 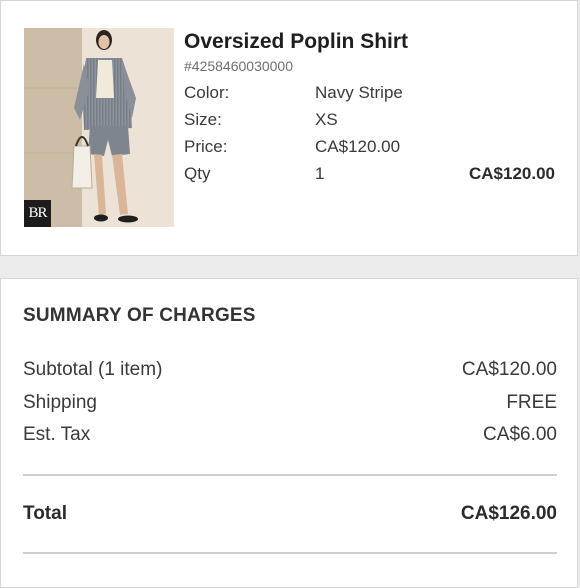 I want to click on price-value: CA$120.00, so click(x=358, y=146).